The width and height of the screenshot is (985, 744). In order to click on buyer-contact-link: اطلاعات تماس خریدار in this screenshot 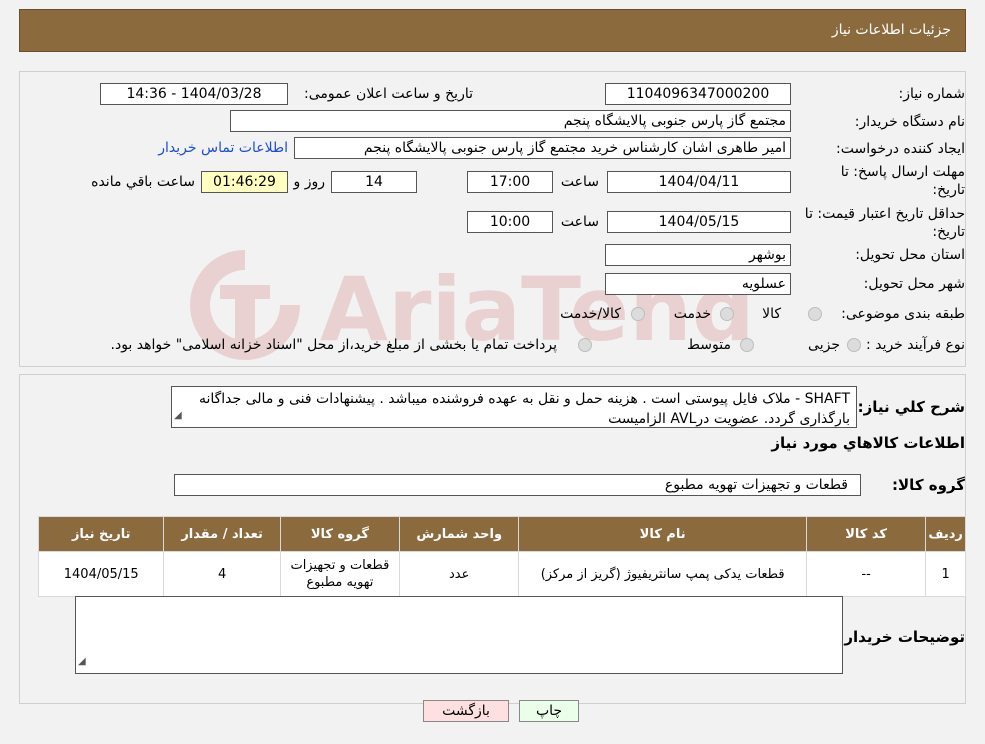, I will do `click(223, 148)`.